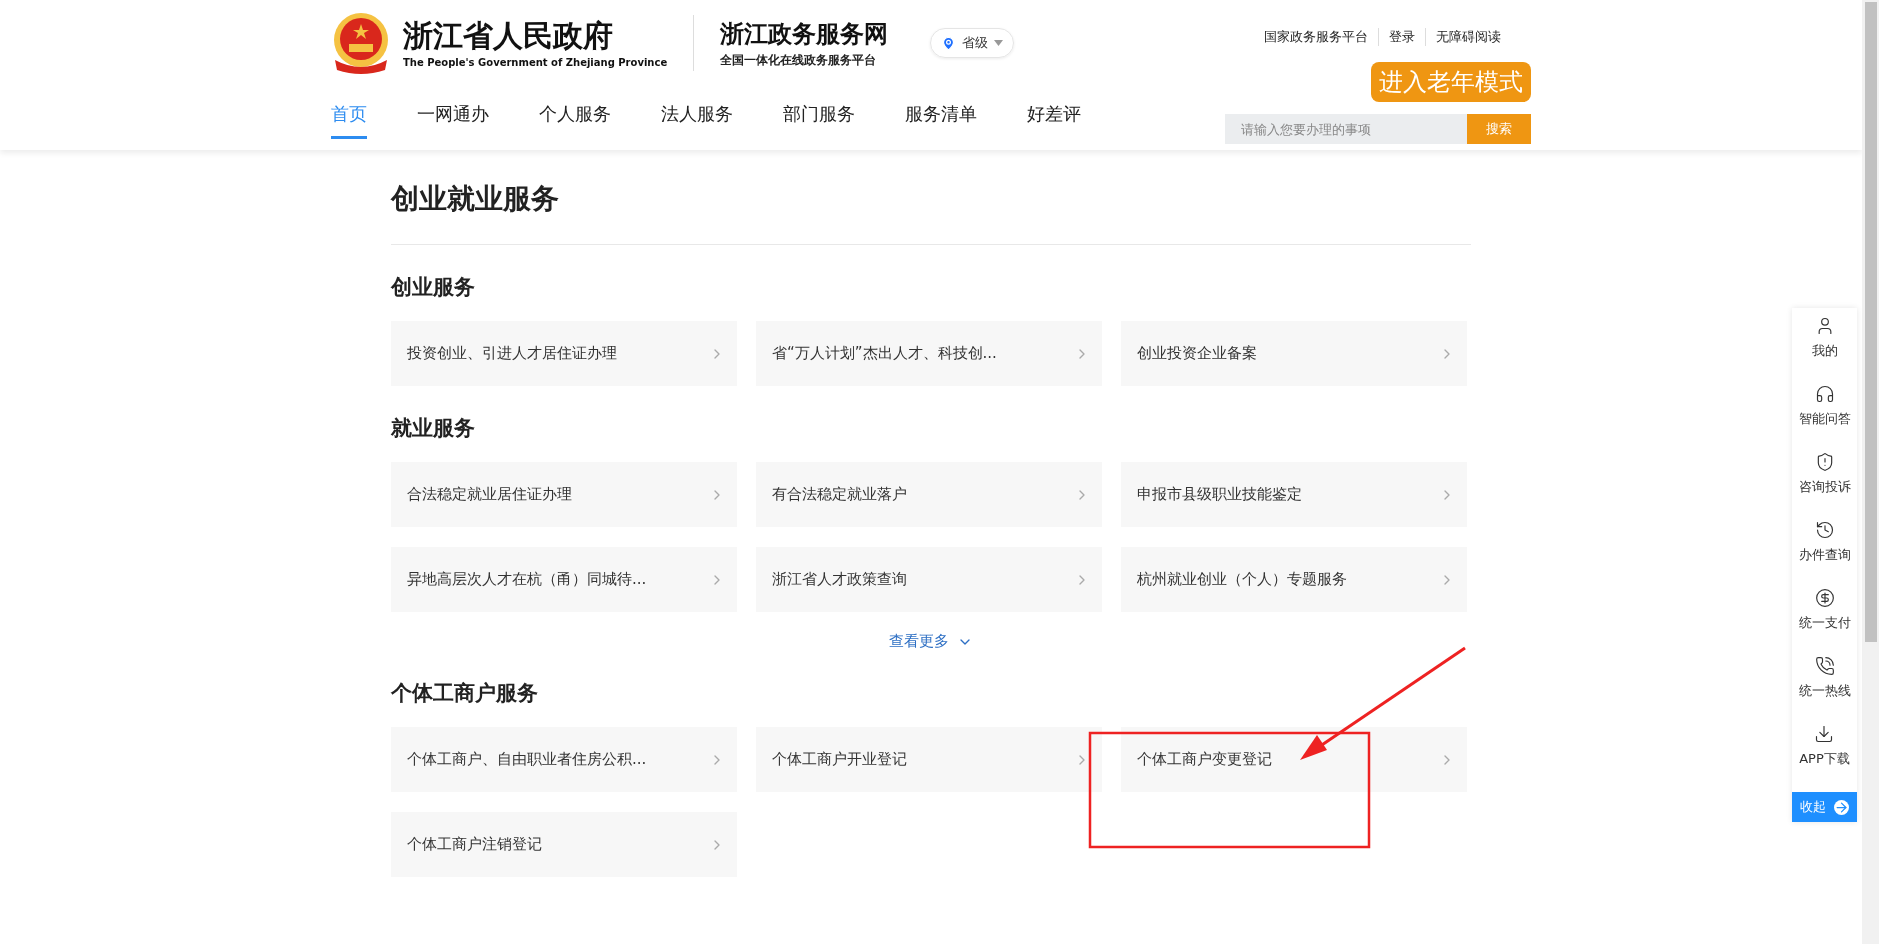 This screenshot has height=944, width=1879. I want to click on service-card: 创业投资企业备案, so click(1294, 353).